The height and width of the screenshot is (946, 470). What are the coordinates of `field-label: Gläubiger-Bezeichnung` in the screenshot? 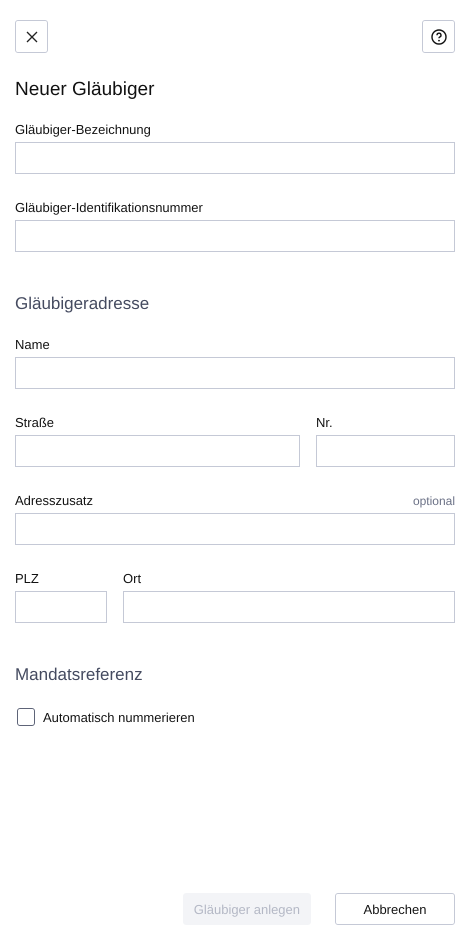 It's located at (83, 130).